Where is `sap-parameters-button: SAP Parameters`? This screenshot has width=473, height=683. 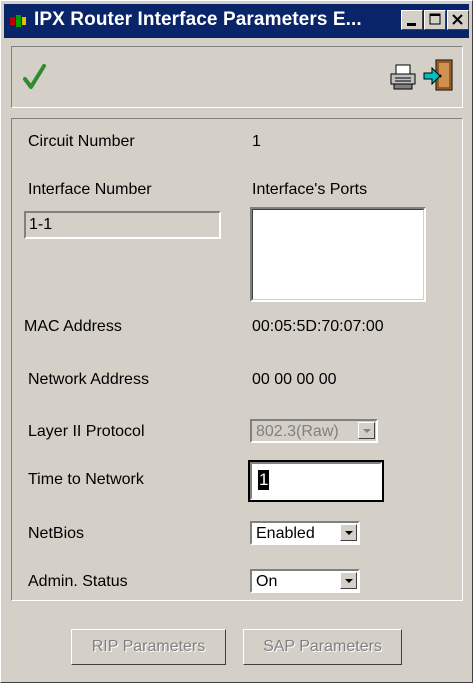 sap-parameters-button: SAP Parameters is located at coordinates (322, 647).